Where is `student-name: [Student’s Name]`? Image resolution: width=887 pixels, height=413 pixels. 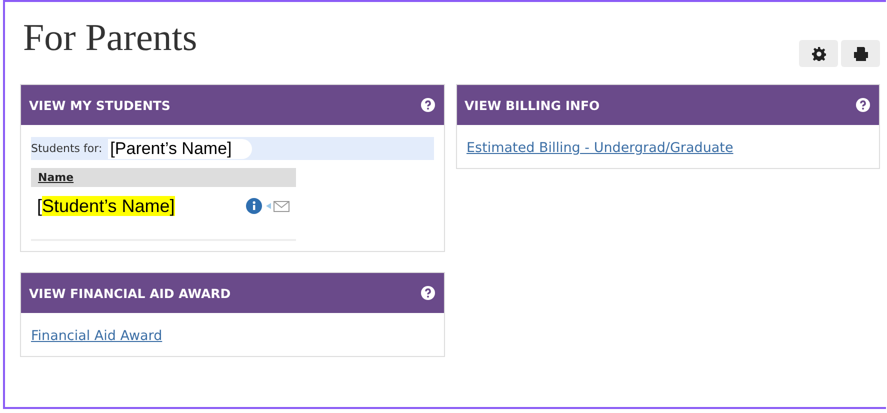 student-name: [Student’s Name] is located at coordinates (106, 206).